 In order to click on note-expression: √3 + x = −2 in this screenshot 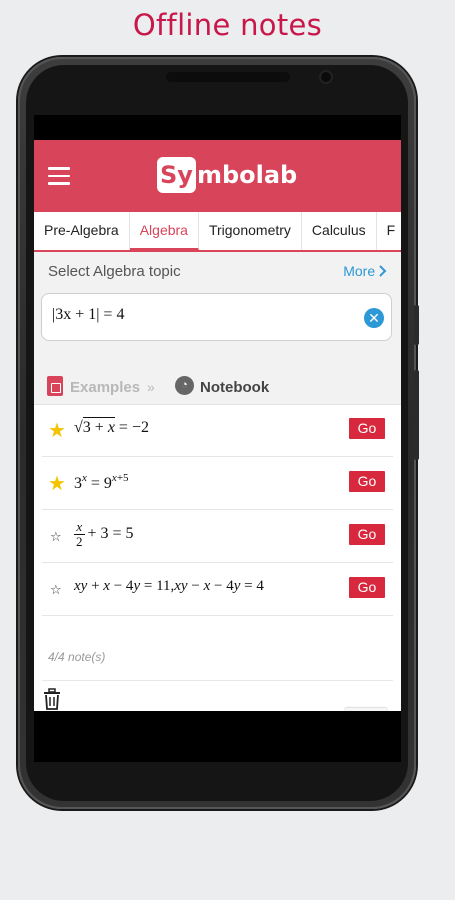, I will do `click(111, 426)`.